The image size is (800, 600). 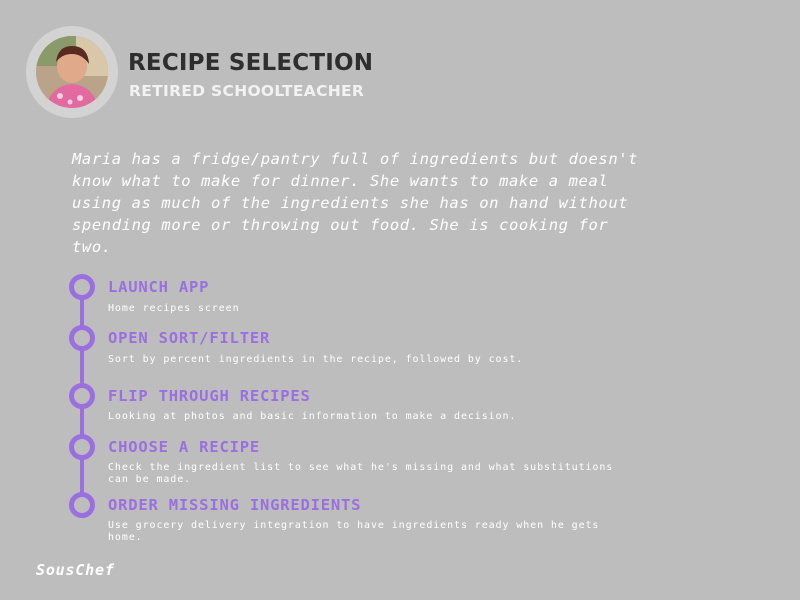 I want to click on step-title-order-missing-ingredients: ORDER MISSING INGREDIENTS, so click(x=235, y=505).